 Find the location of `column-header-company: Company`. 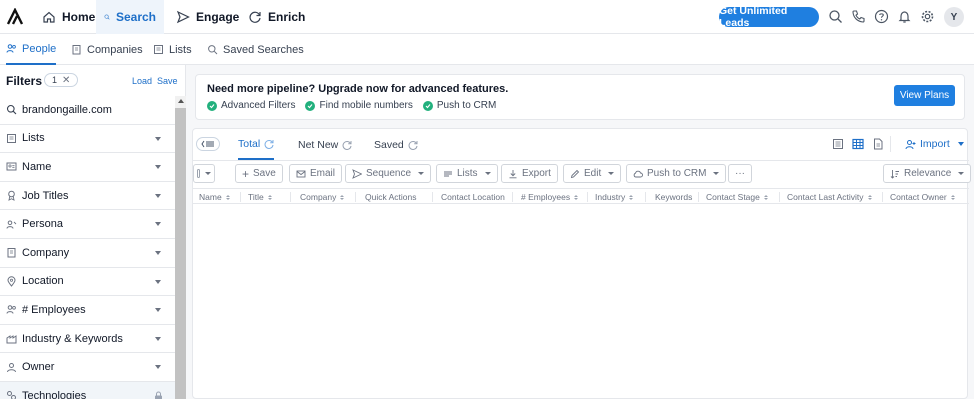

column-header-company: Company is located at coordinates (322, 197).